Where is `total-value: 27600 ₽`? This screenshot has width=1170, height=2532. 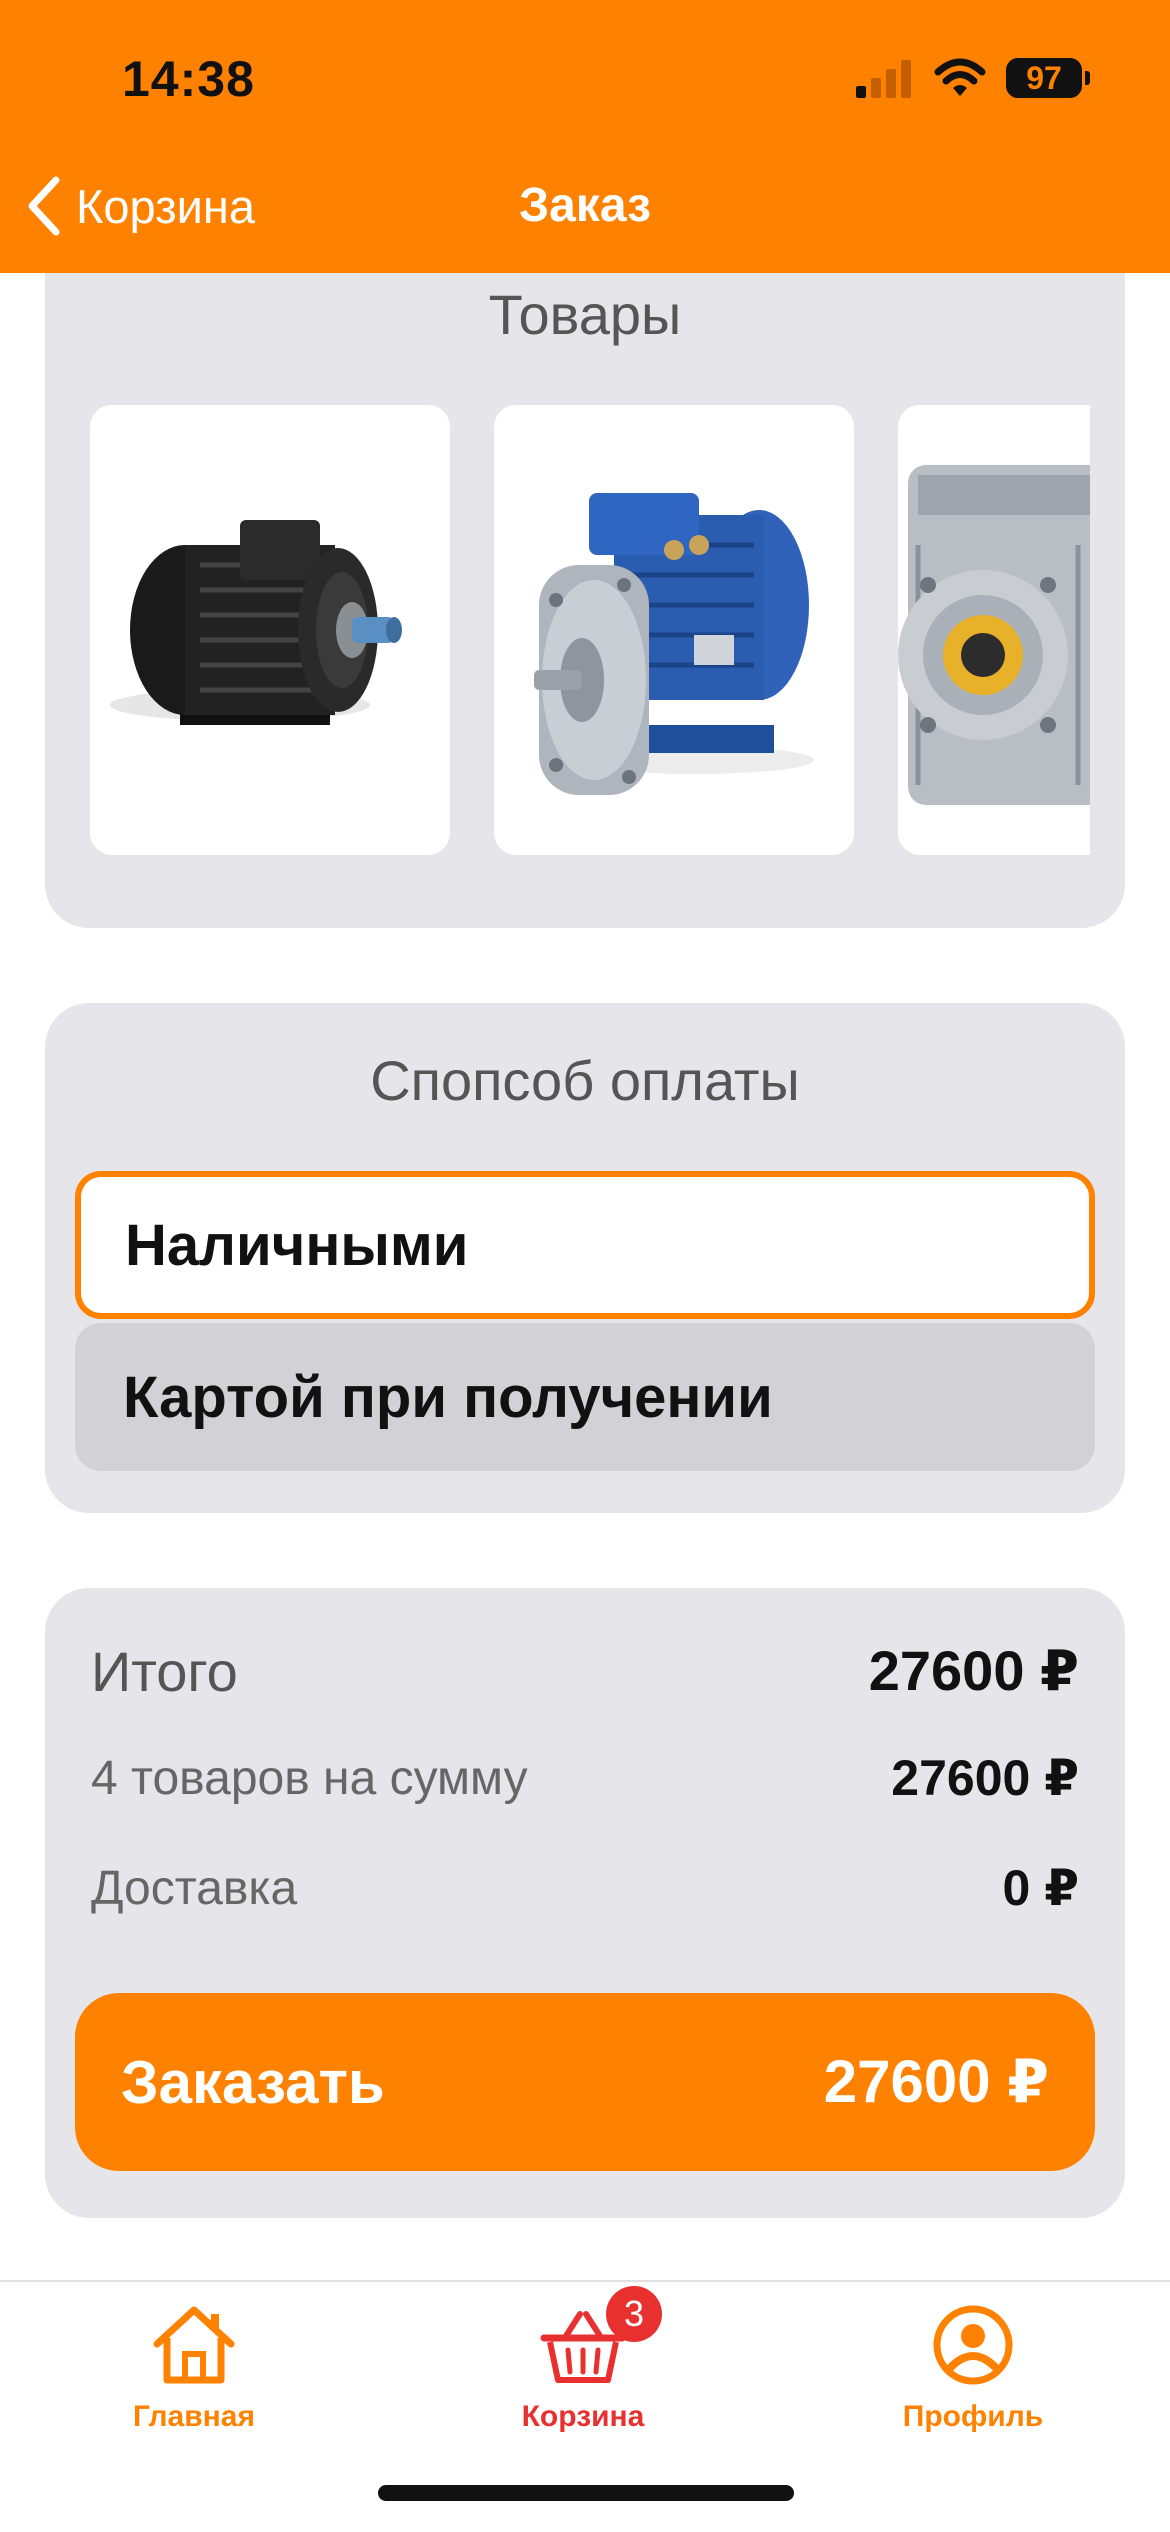 total-value: 27600 ₽ is located at coordinates (973, 1670).